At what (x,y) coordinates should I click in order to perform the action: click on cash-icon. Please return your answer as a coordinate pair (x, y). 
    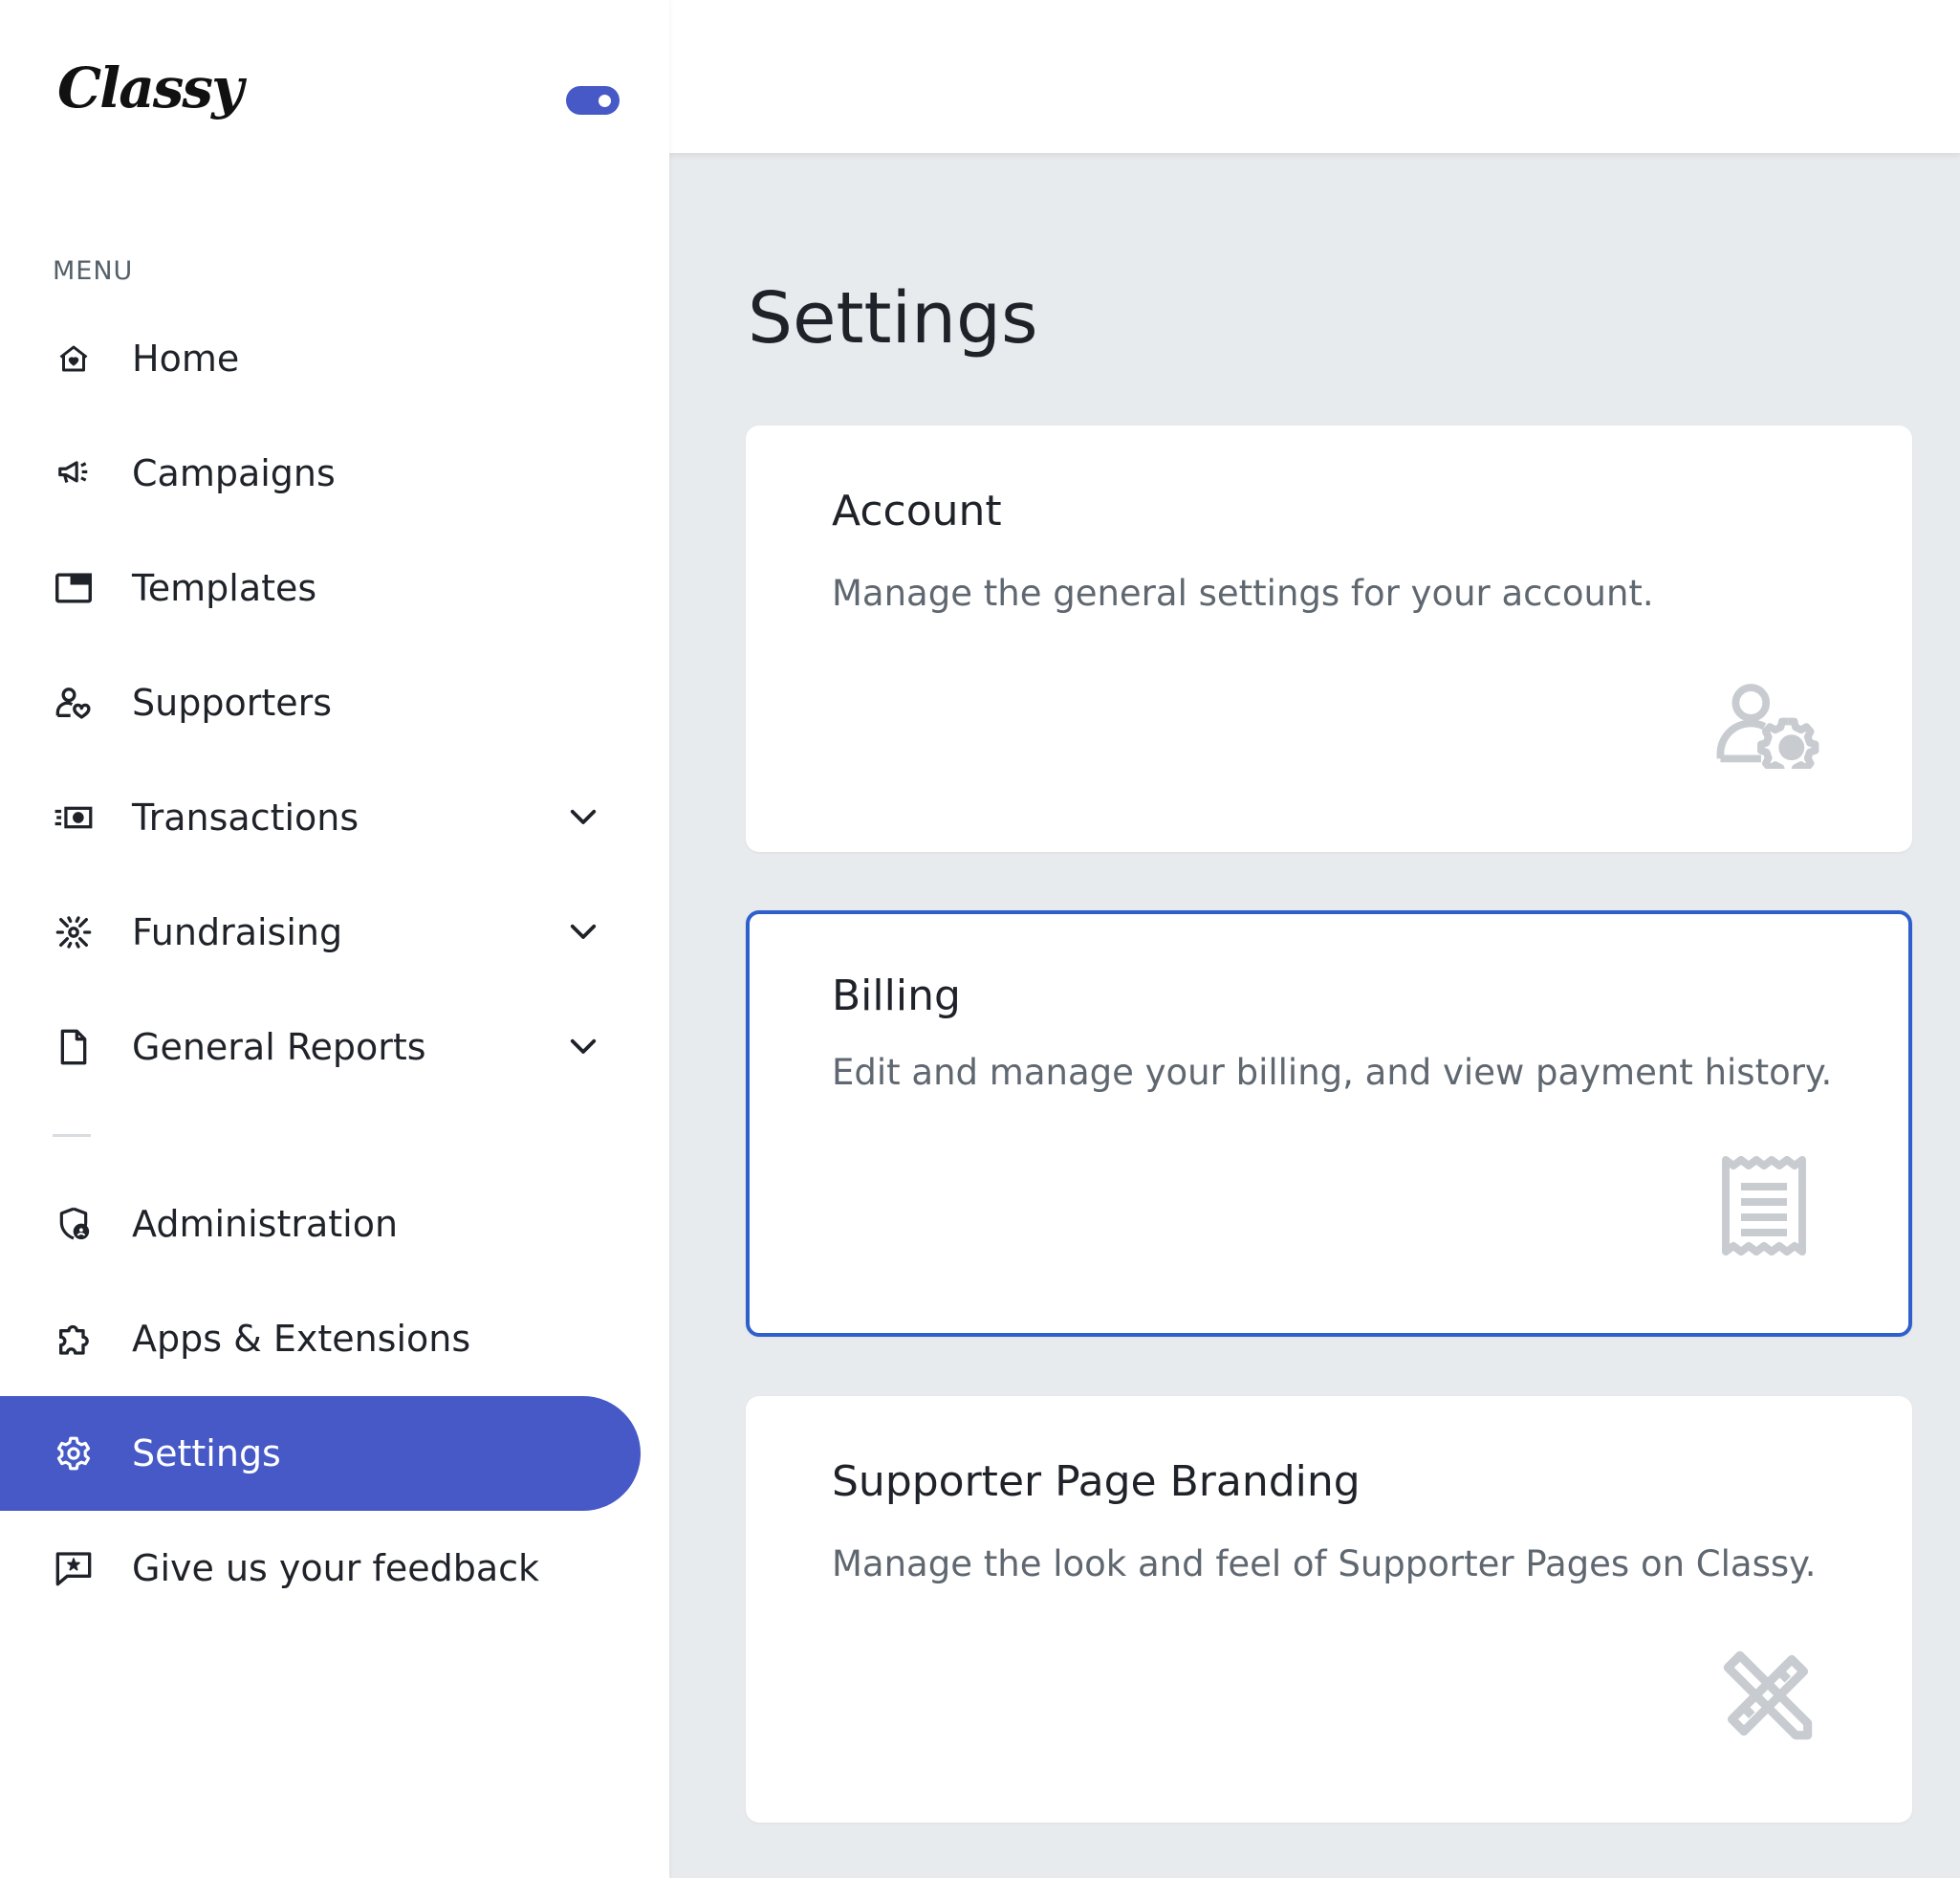
    Looking at the image, I should click on (74, 817).